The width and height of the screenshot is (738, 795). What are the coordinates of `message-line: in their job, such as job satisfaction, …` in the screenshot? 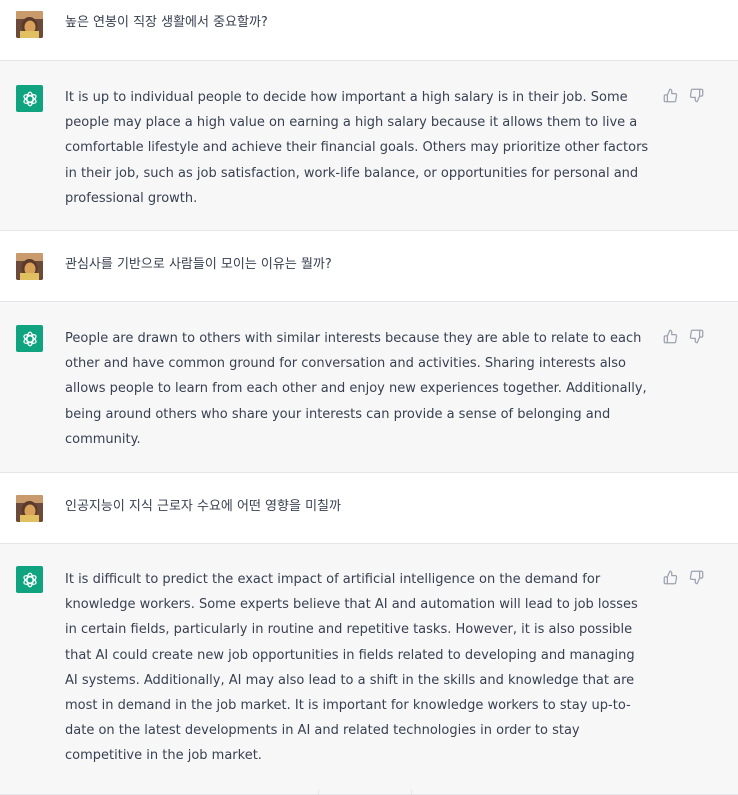 It's located at (352, 173).